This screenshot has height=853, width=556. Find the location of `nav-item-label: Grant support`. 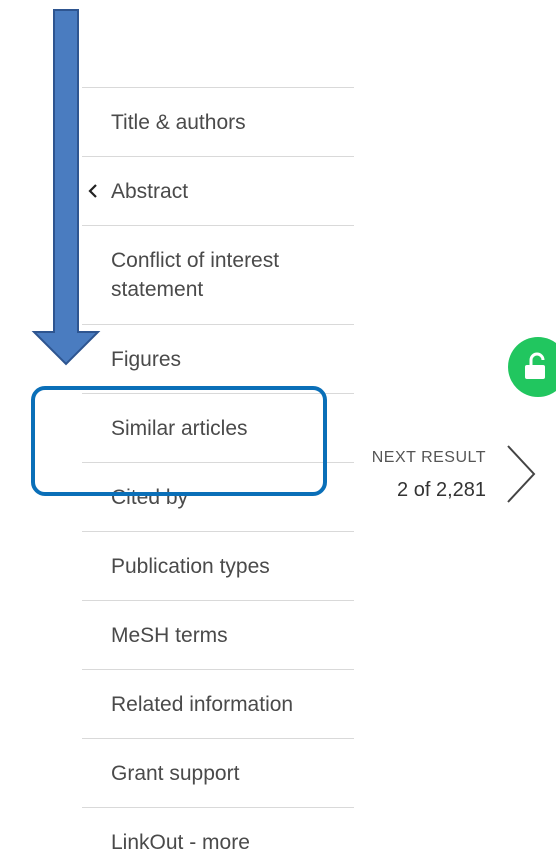

nav-item-label: Grant support is located at coordinates (175, 773).